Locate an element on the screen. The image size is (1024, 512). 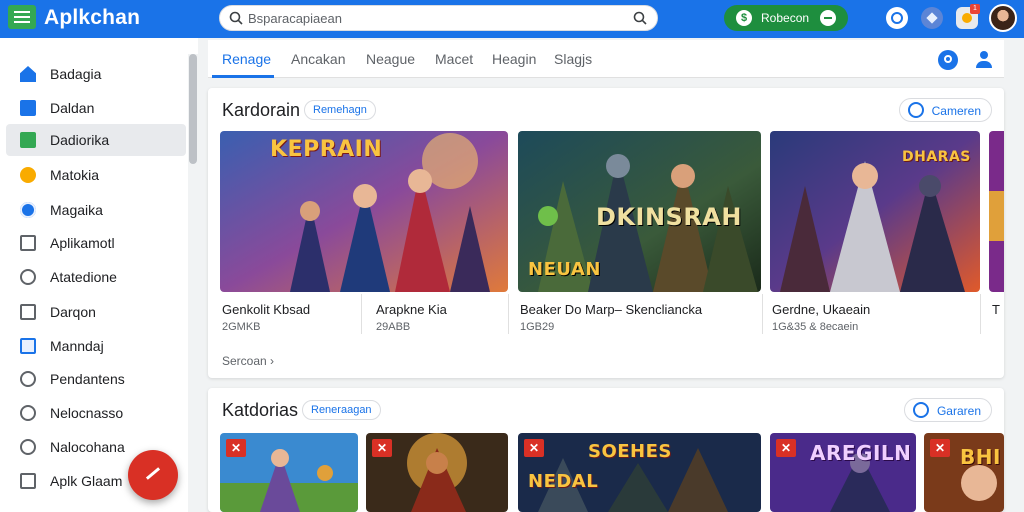
gift-icon: $ is located at coordinates (744, 18).